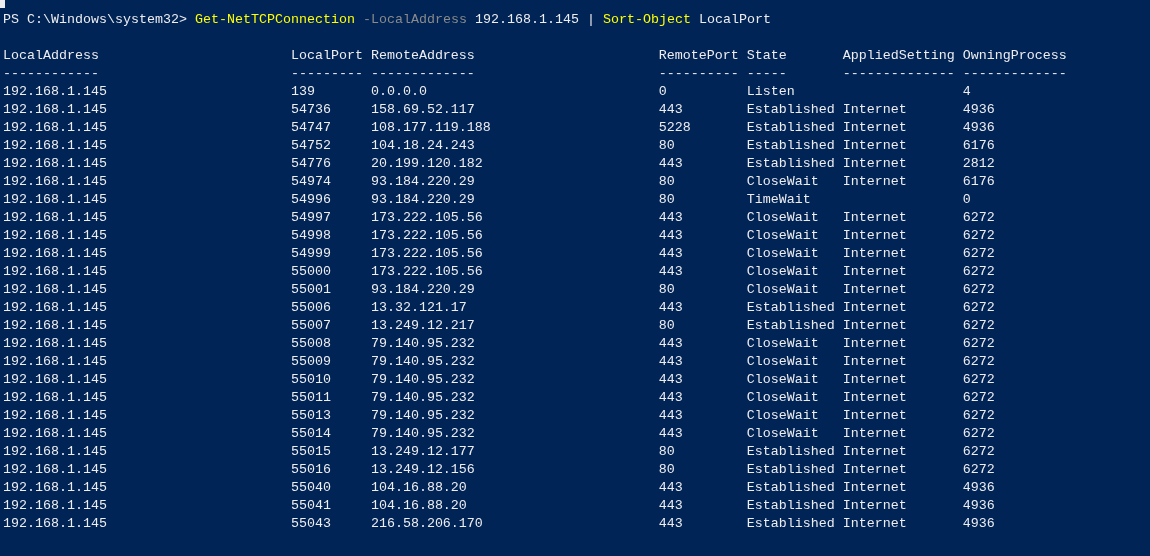 This screenshot has width=1150, height=556. I want to click on table-cell: 139, so click(302, 92).